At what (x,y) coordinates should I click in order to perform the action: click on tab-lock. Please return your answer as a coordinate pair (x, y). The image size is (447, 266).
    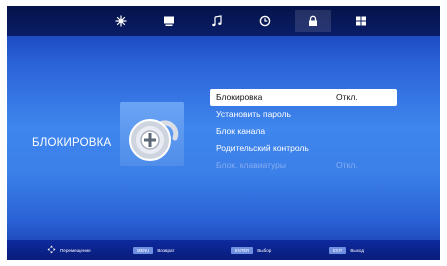
    Looking at the image, I should click on (313, 21).